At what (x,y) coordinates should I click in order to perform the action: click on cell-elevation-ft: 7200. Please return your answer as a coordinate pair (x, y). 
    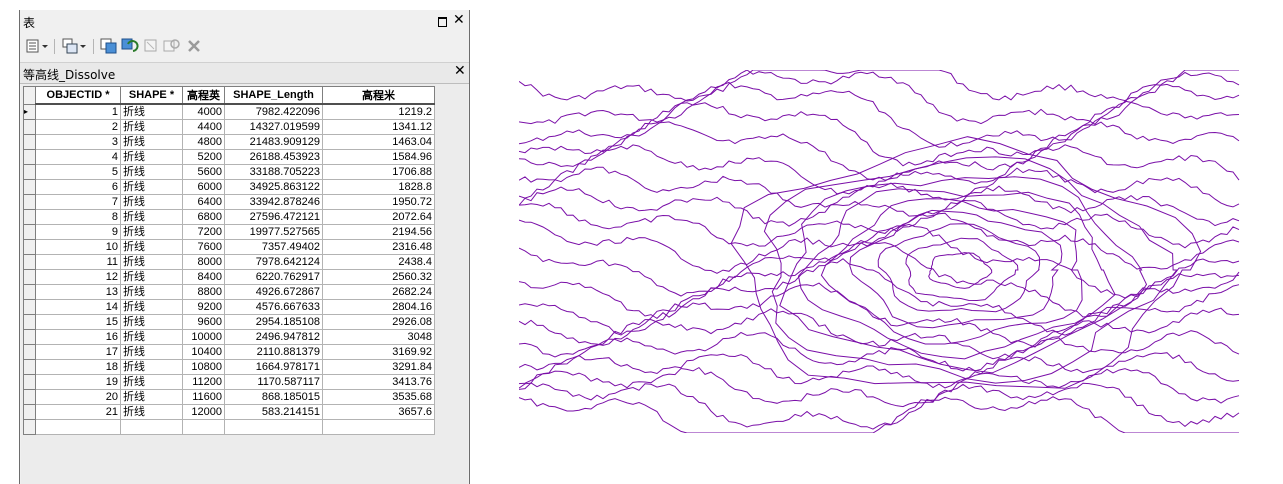
    Looking at the image, I should click on (203, 232).